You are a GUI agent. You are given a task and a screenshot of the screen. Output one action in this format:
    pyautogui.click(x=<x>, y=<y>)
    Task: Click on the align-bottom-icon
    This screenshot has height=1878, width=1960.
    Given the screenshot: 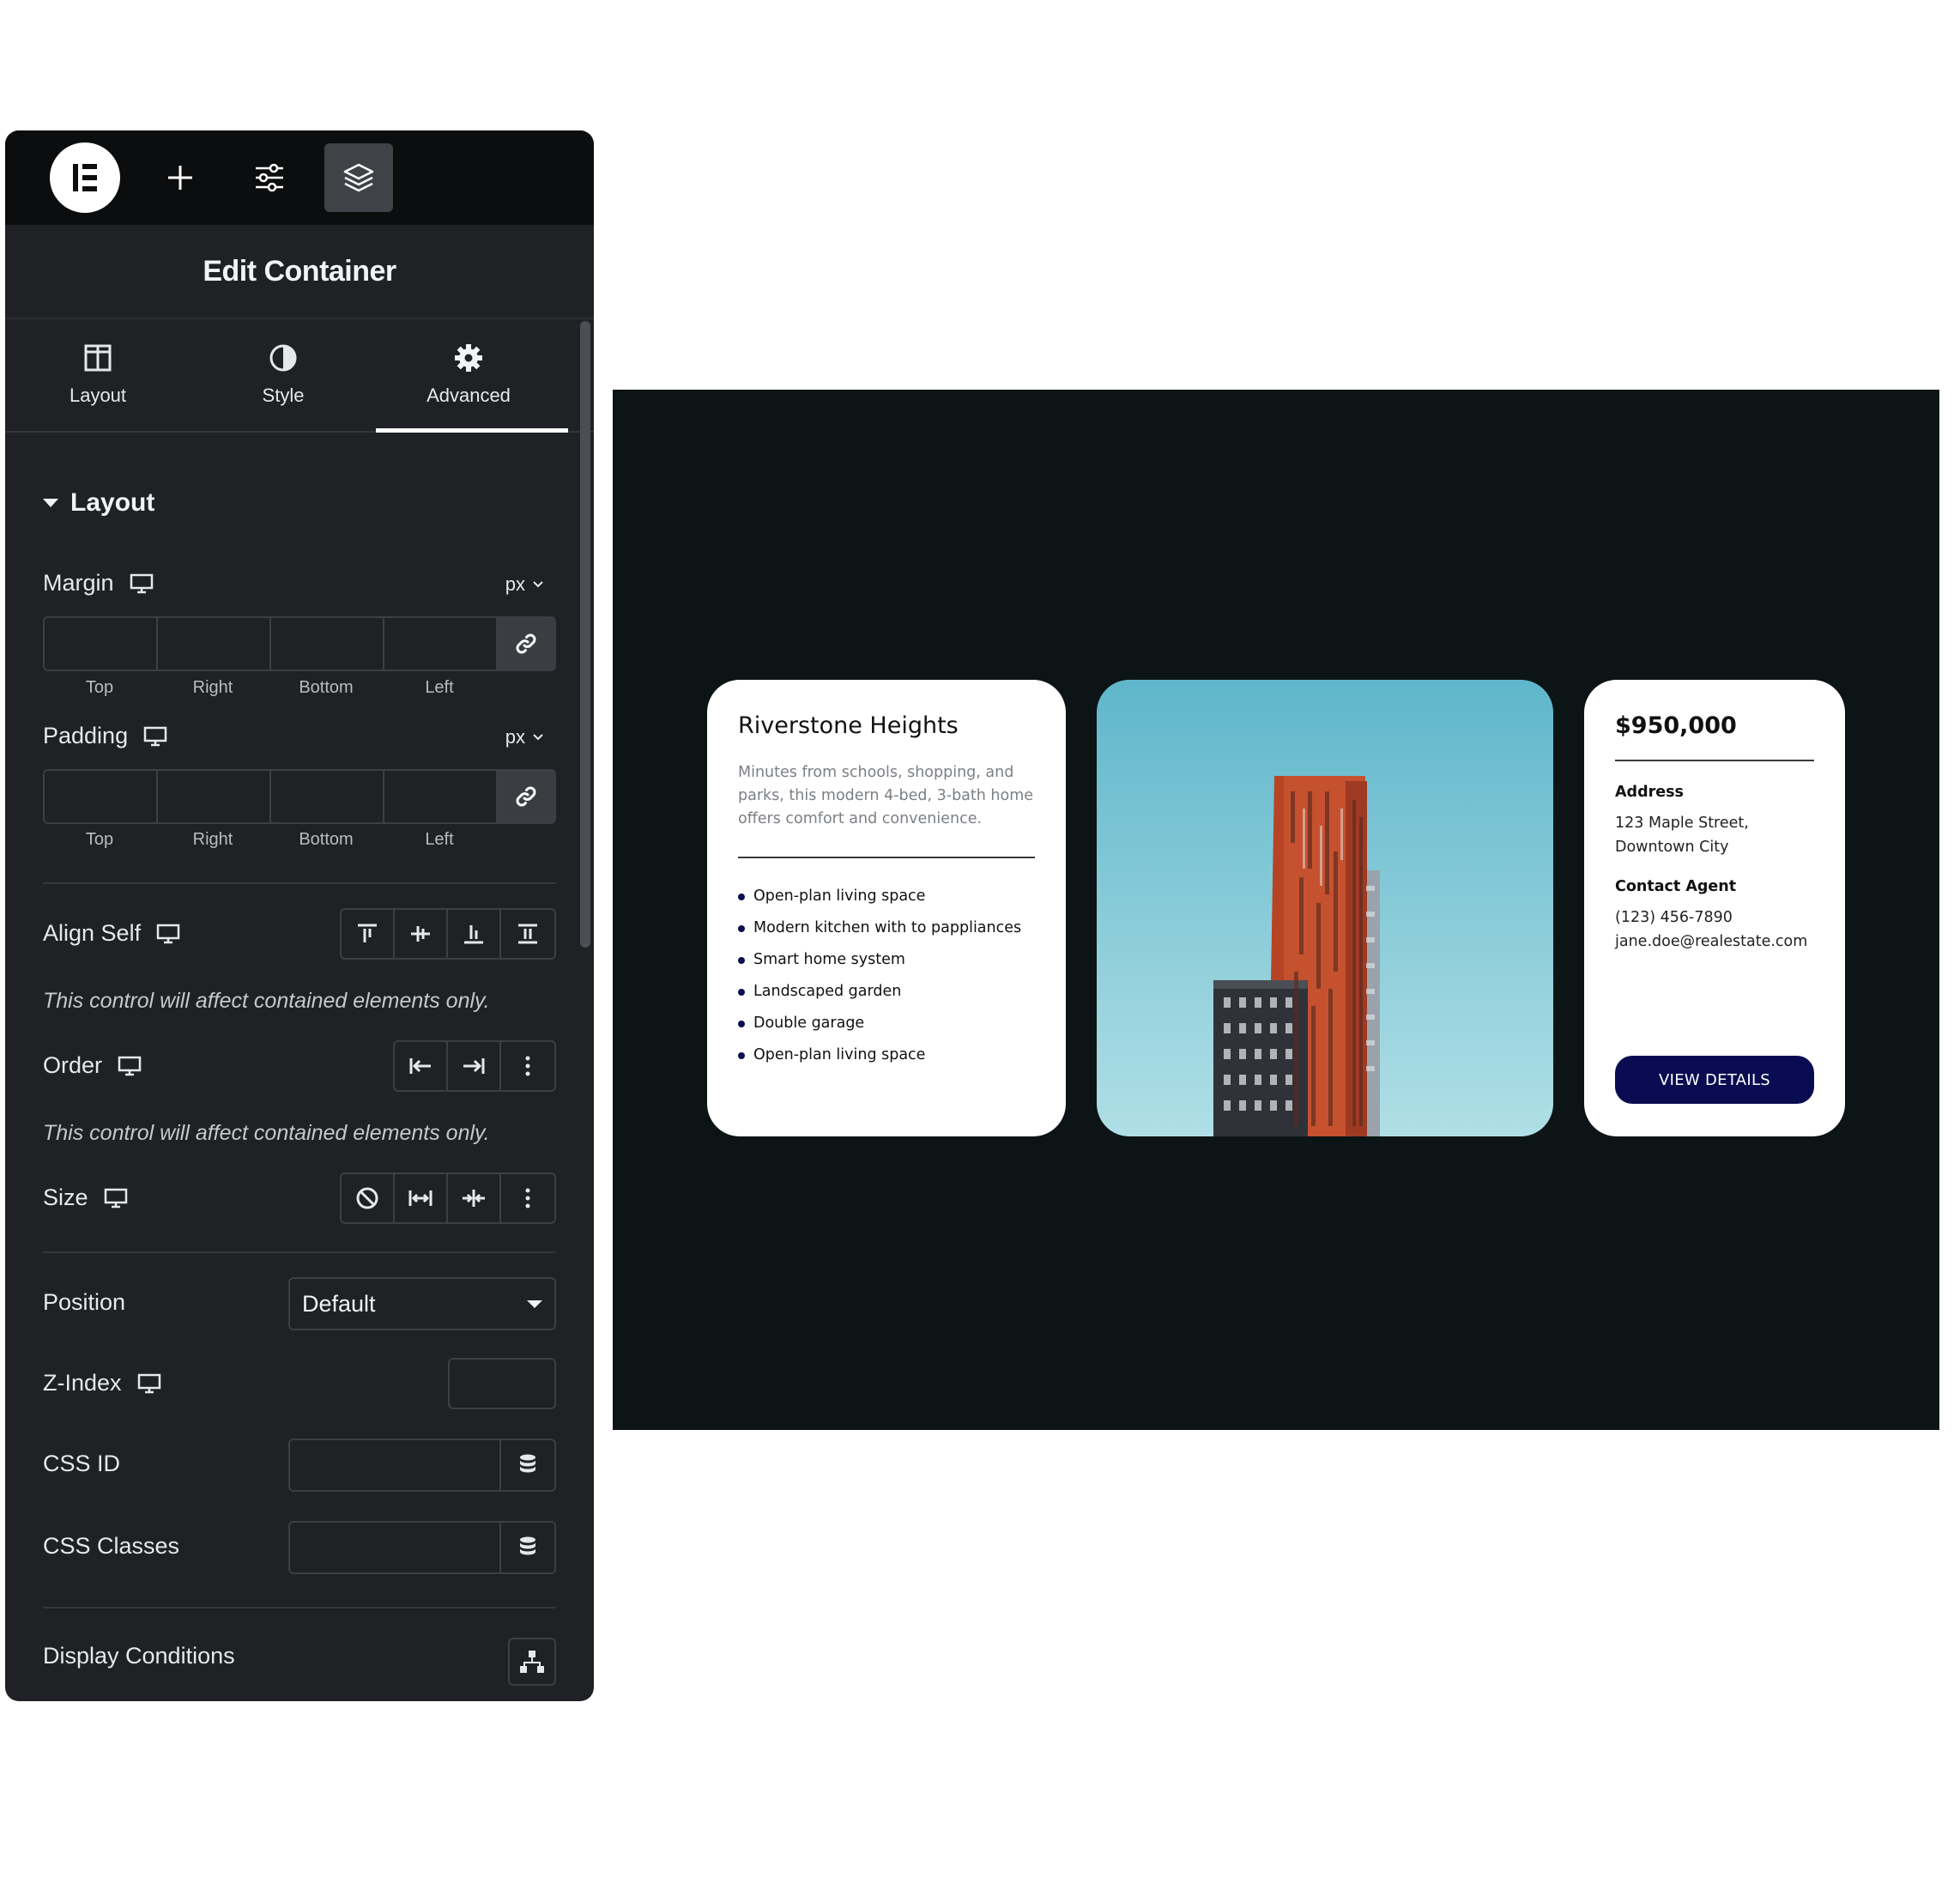 What is the action you would take?
    pyautogui.click(x=473, y=935)
    